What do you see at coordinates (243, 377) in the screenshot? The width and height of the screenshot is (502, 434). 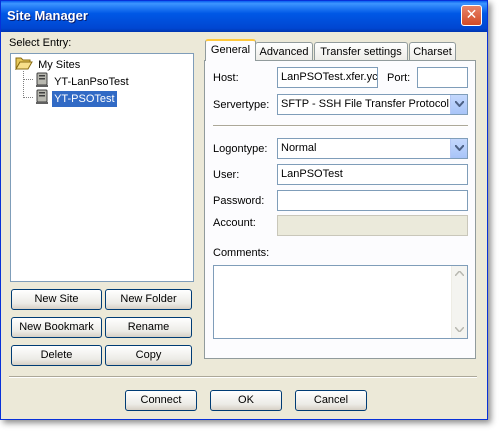 I see `footer-separator` at bounding box center [243, 377].